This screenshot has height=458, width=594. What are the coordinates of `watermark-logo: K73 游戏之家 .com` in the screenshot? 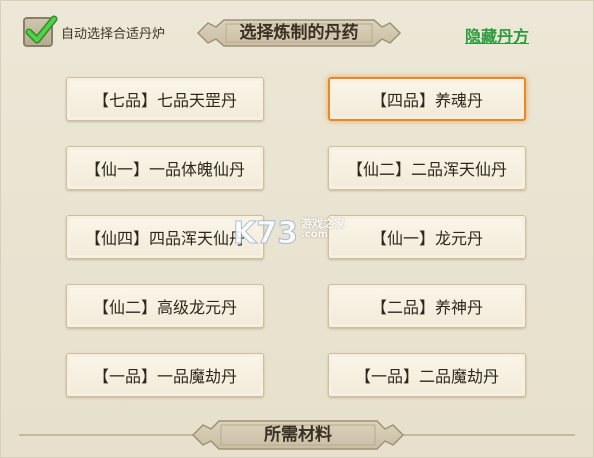 It's located at (301, 230).